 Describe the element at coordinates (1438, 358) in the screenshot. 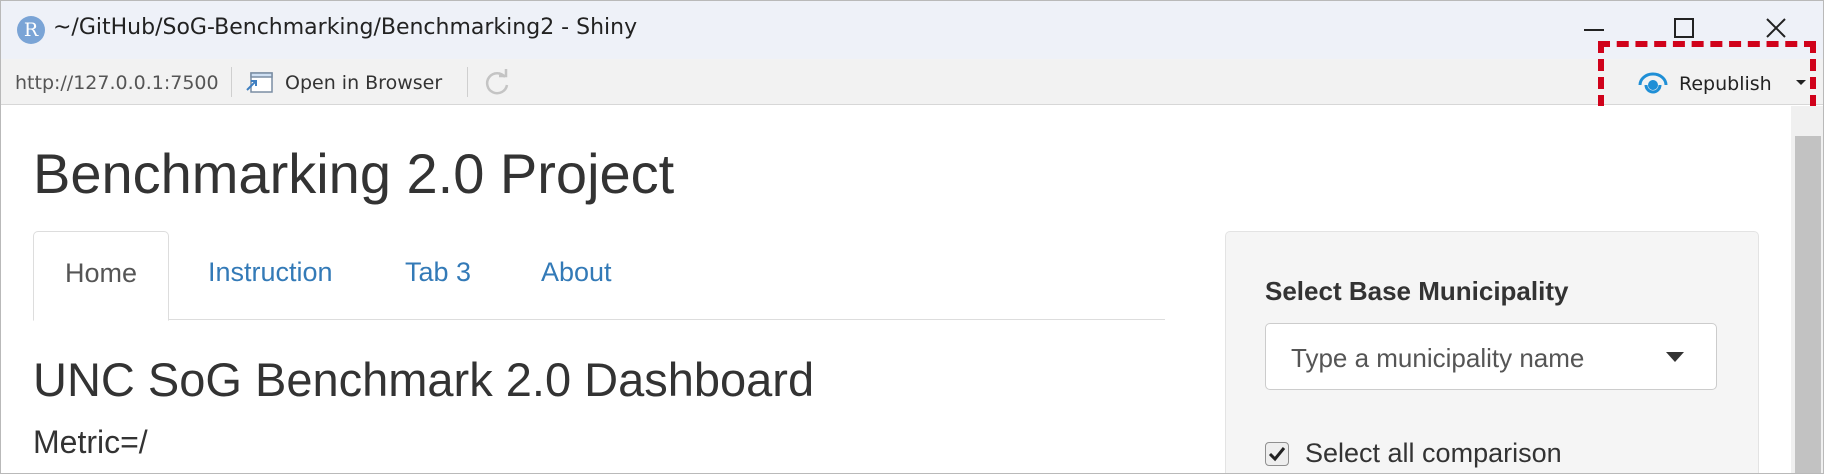

I see `municipality-select-placeholder: Type a municipality name` at that location.